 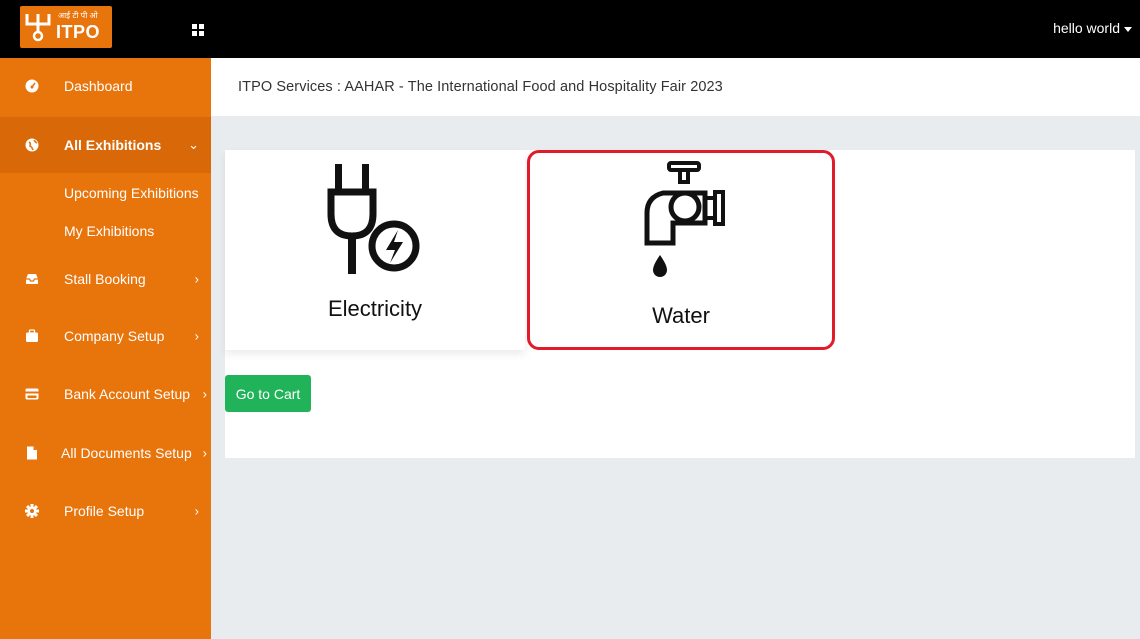 What do you see at coordinates (198, 30) in the screenshot?
I see `menu-grid-icon` at bounding box center [198, 30].